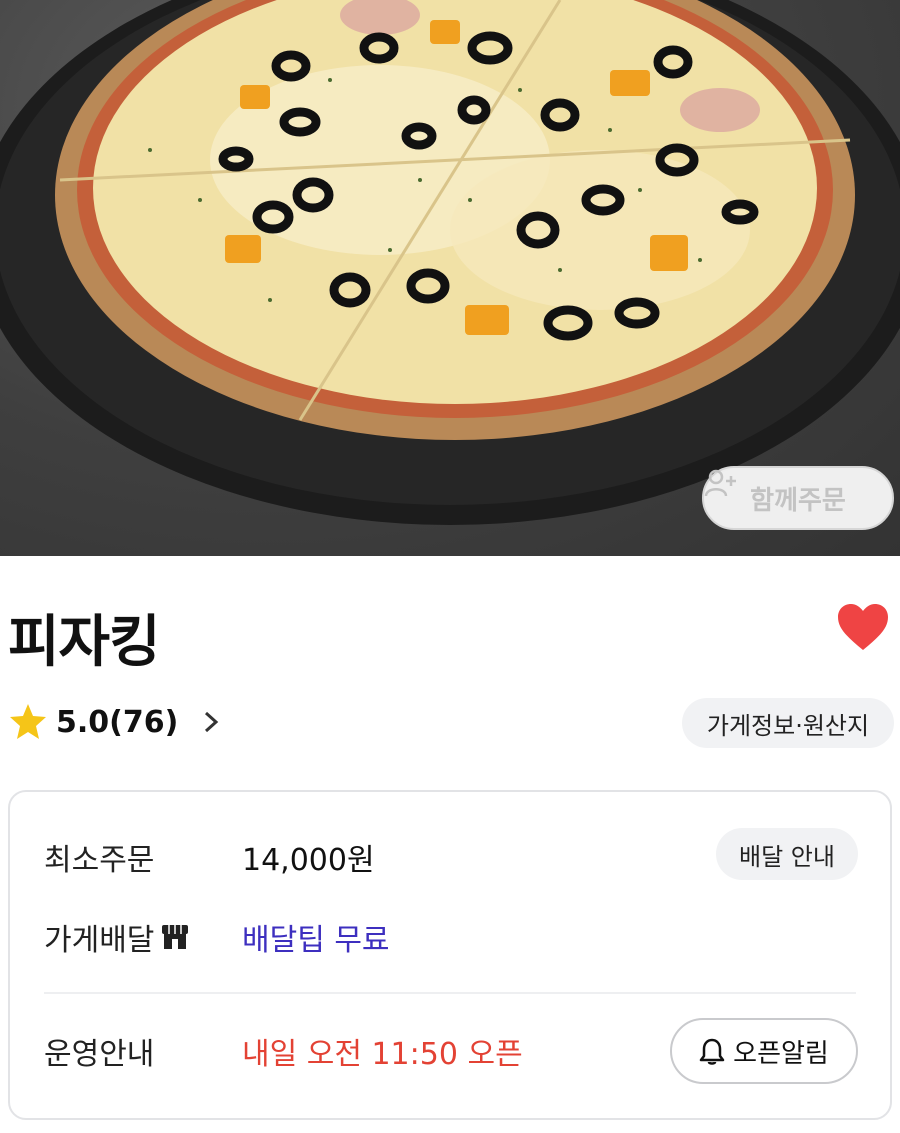 The height and width of the screenshot is (1133, 900). Describe the element at coordinates (316, 940) in the screenshot. I see `delivery-tip-value: 배달팁 무료` at that location.